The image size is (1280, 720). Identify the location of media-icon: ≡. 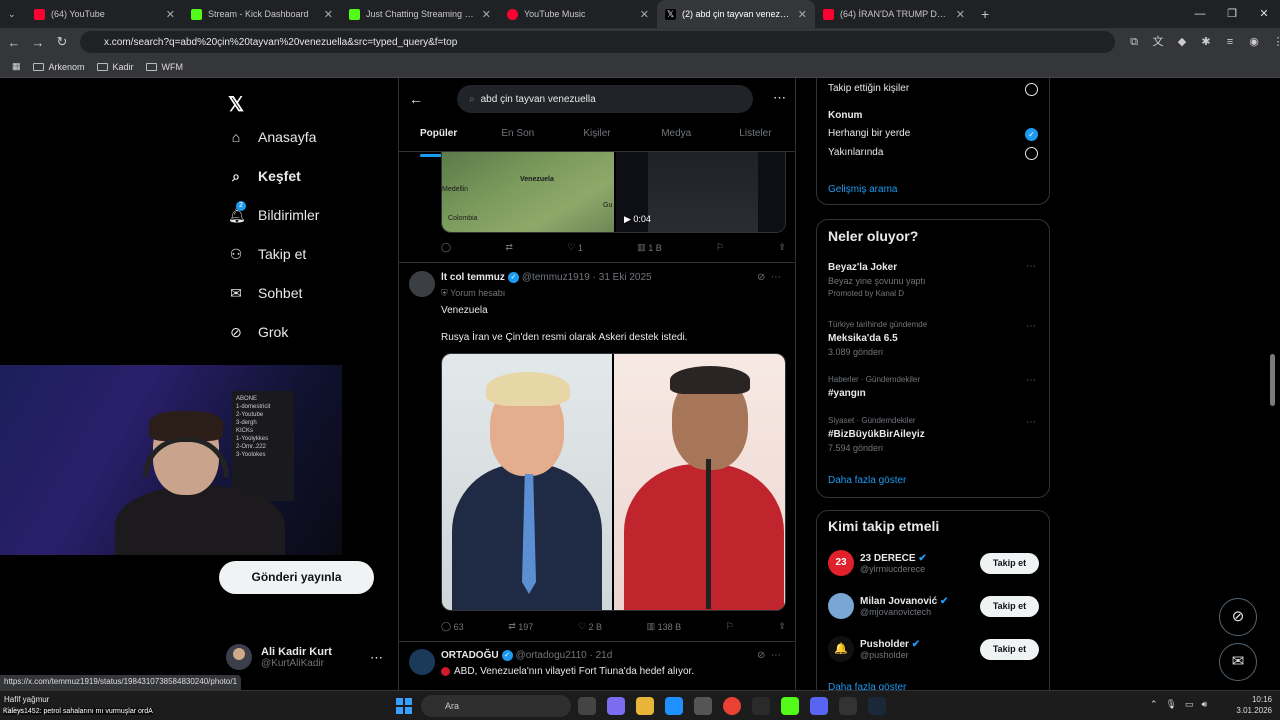
(1230, 42).